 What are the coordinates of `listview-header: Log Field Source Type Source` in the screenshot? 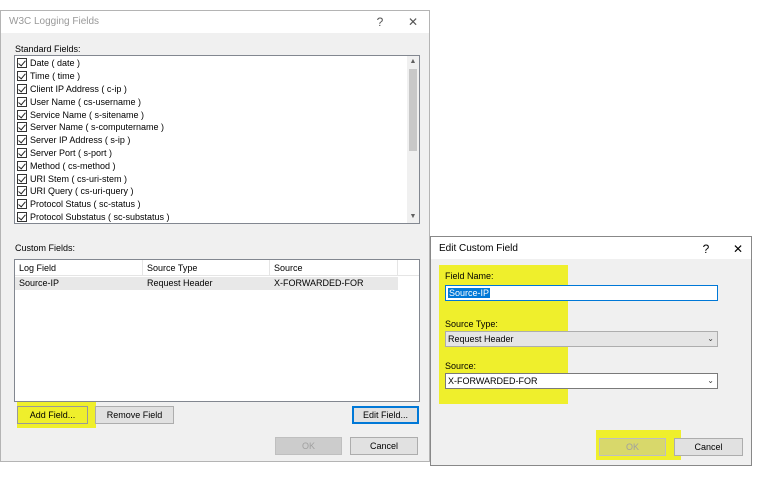 It's located at (217, 268).